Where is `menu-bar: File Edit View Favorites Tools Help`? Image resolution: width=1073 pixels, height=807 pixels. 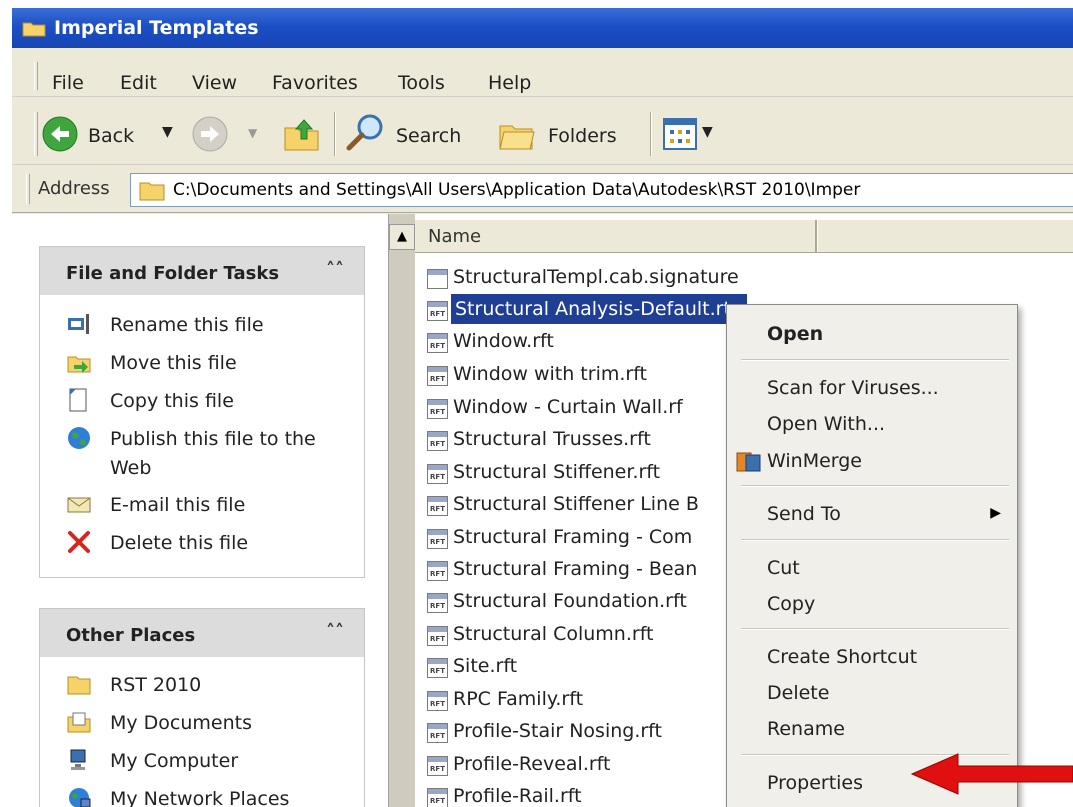 menu-bar: File Edit View Favorites Tools Help is located at coordinates (542, 76).